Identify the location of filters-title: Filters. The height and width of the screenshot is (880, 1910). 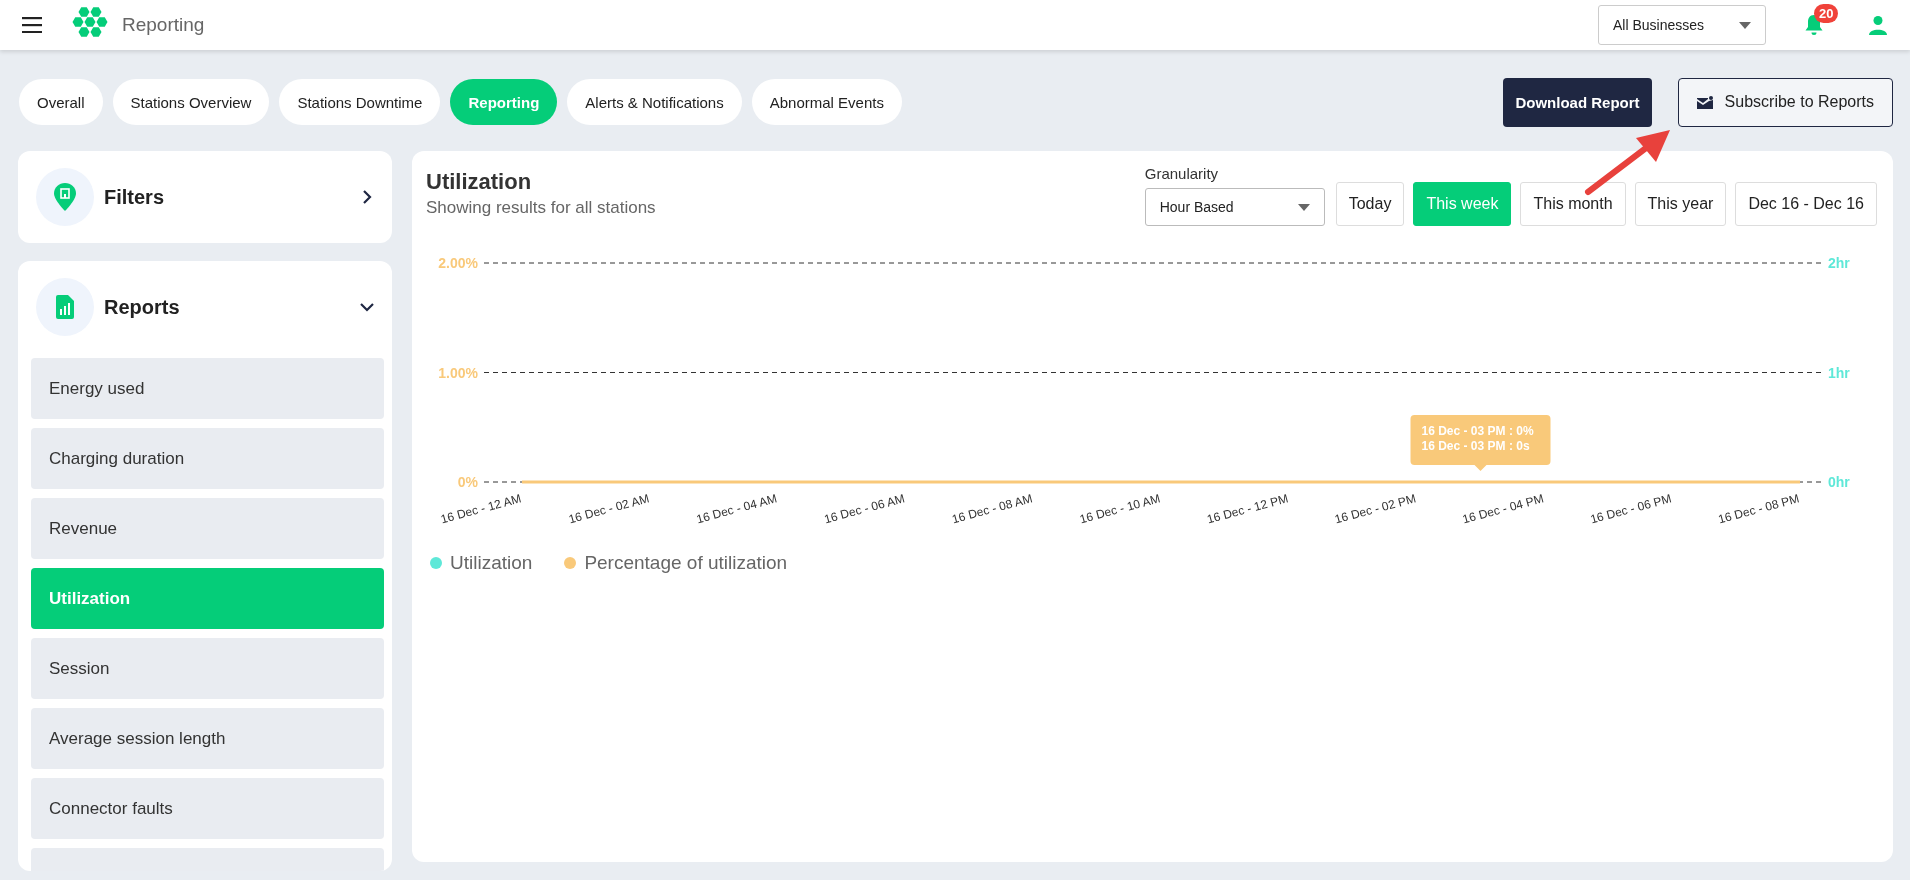
(134, 197).